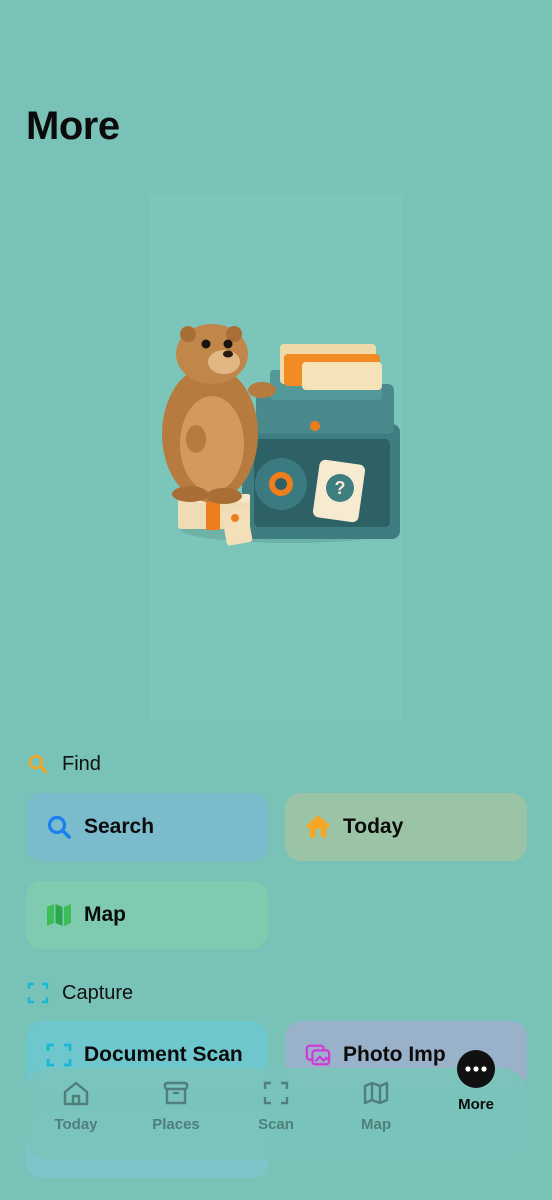 The height and width of the screenshot is (1200, 552). Describe the element at coordinates (318, 1055) in the screenshot. I see `photo-import-icon` at that location.